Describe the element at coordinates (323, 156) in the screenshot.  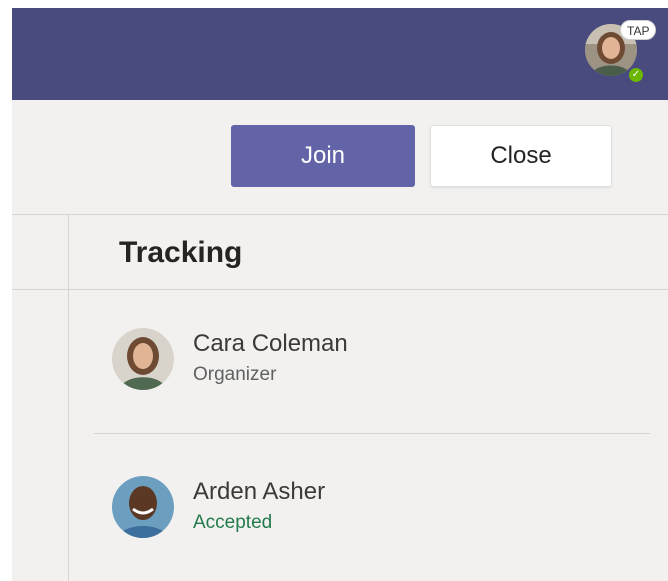
I see `join-button: Join` at that location.